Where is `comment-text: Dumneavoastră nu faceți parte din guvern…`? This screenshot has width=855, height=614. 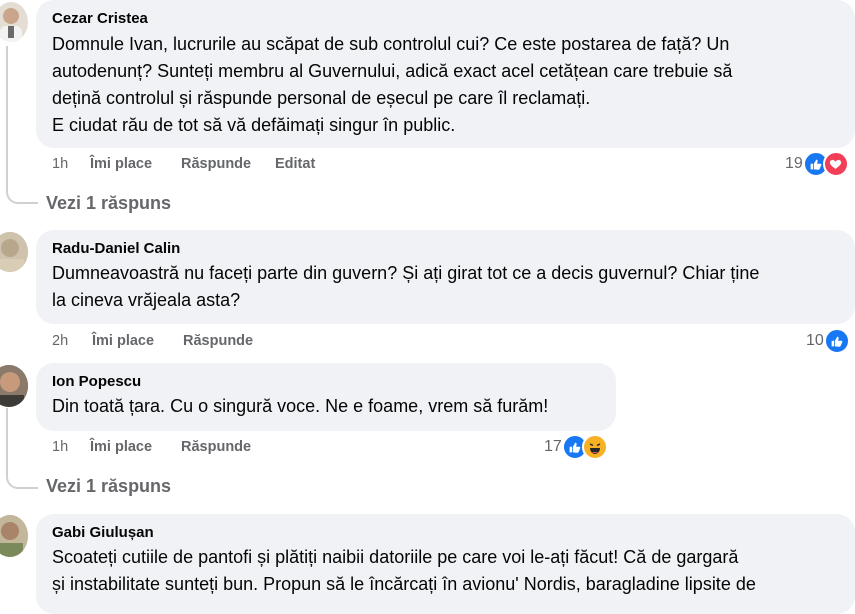
comment-text: Dumneavoastră nu faceți parte din guvern… is located at coordinates (406, 286).